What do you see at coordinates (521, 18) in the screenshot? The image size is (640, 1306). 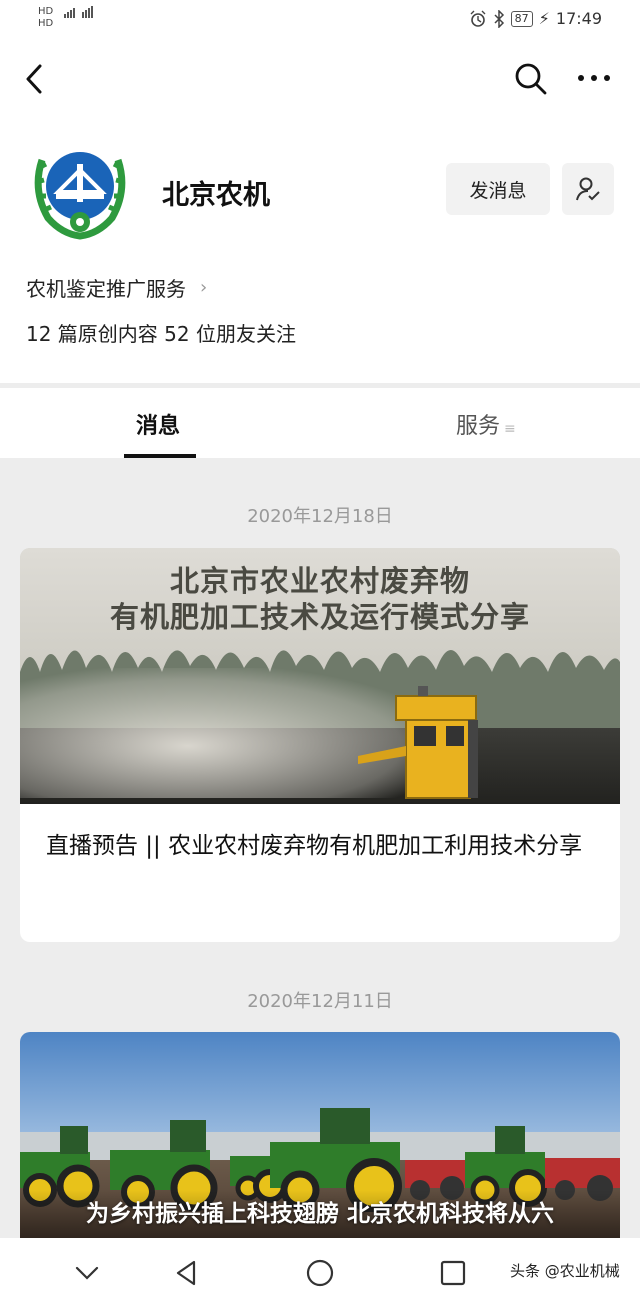 I see `battery-indicator: 87` at bounding box center [521, 18].